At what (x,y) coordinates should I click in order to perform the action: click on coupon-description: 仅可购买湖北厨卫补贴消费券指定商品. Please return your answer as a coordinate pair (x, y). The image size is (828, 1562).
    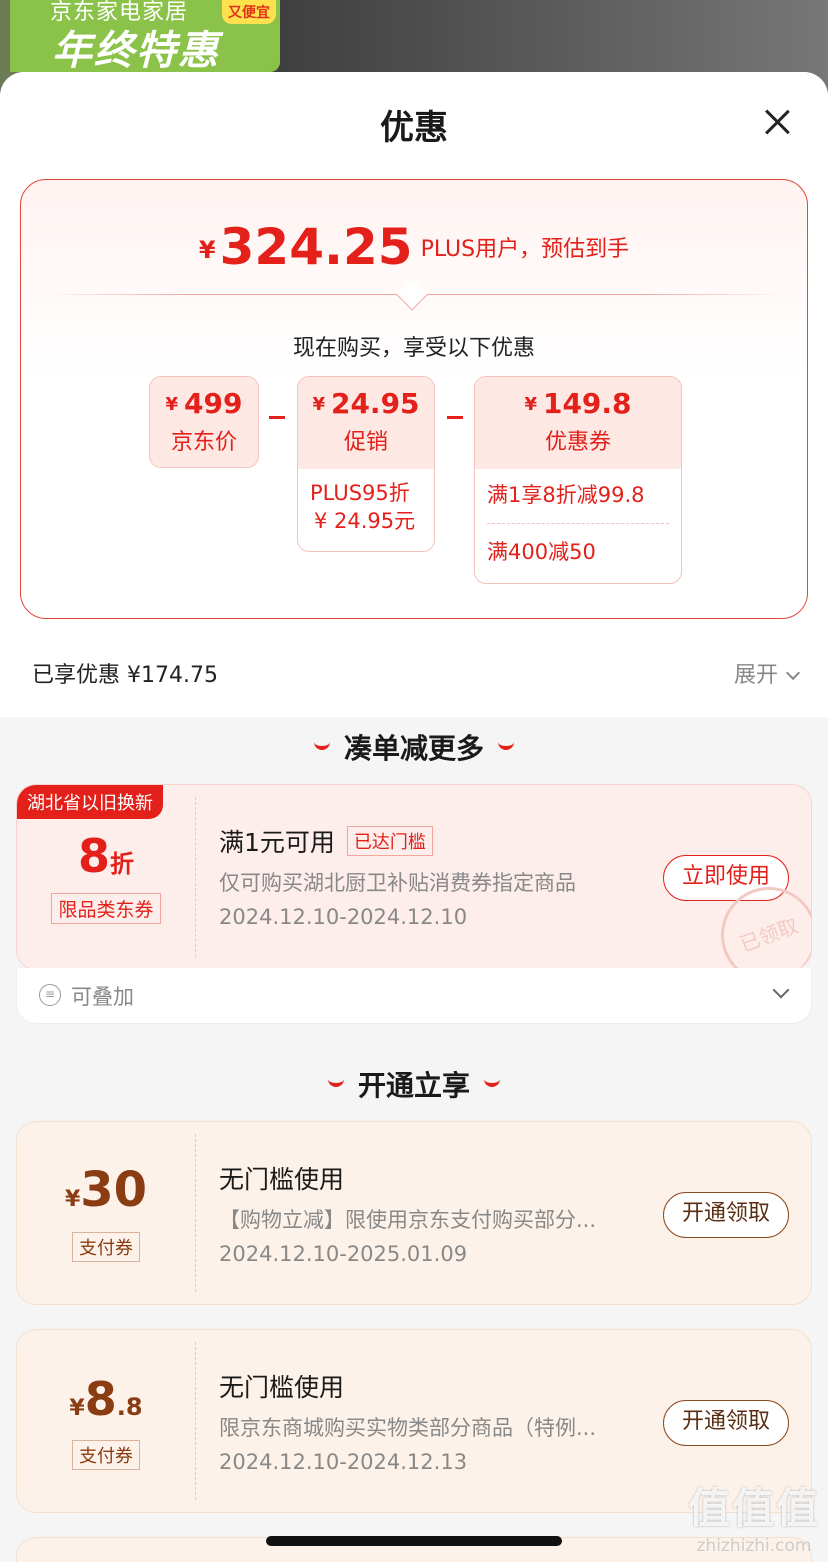
    Looking at the image, I should click on (397, 883).